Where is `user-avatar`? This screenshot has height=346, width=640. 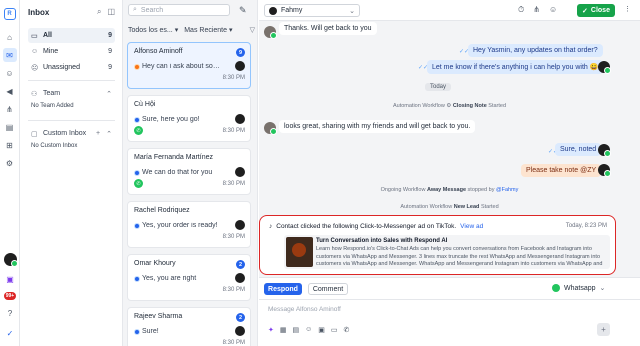
user-avatar is located at coordinates (10, 260).